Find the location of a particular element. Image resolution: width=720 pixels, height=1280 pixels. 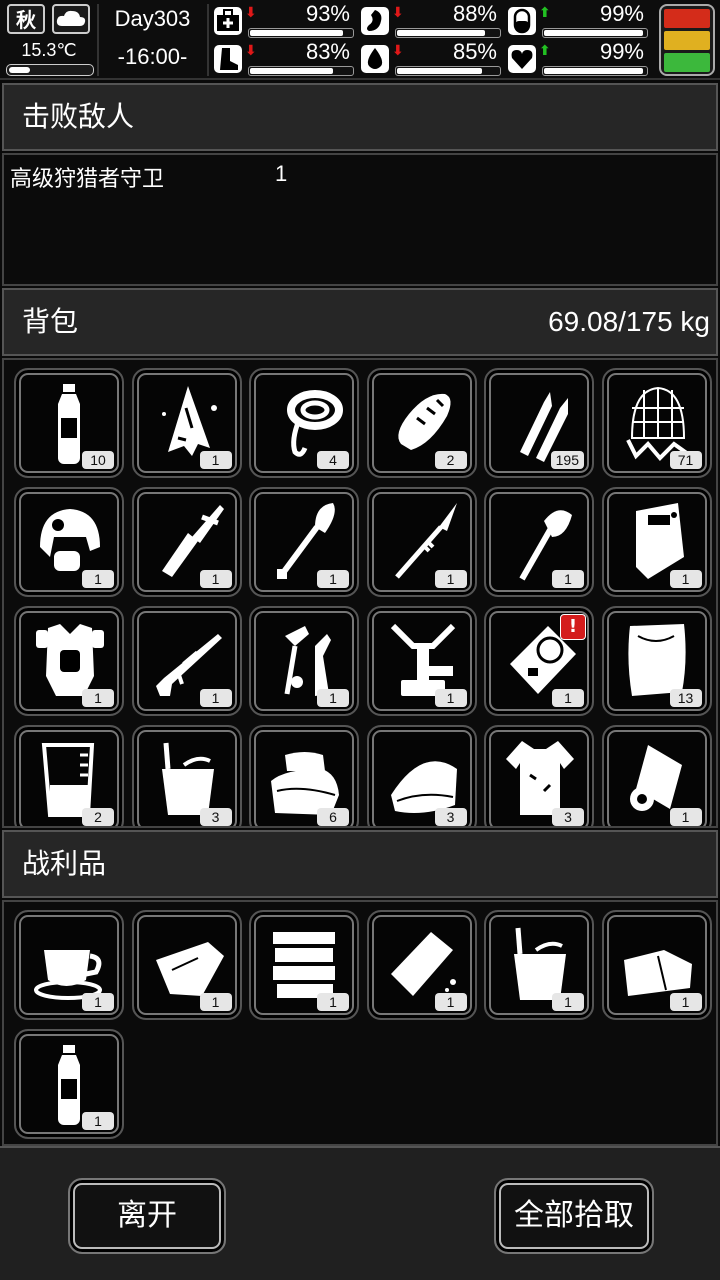

backpack-item-slot: 71 is located at coordinates (656, 423).